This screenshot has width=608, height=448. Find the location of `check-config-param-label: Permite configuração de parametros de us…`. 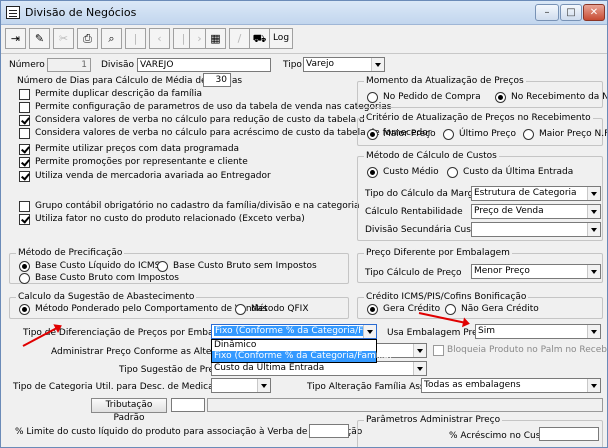

check-config-param-label: Permite configuração de parametros de us… is located at coordinates (213, 107).